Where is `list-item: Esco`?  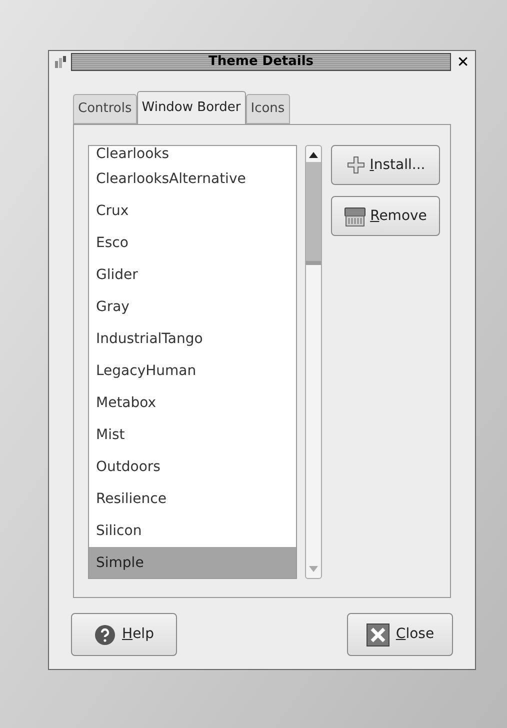 list-item: Esco is located at coordinates (192, 243).